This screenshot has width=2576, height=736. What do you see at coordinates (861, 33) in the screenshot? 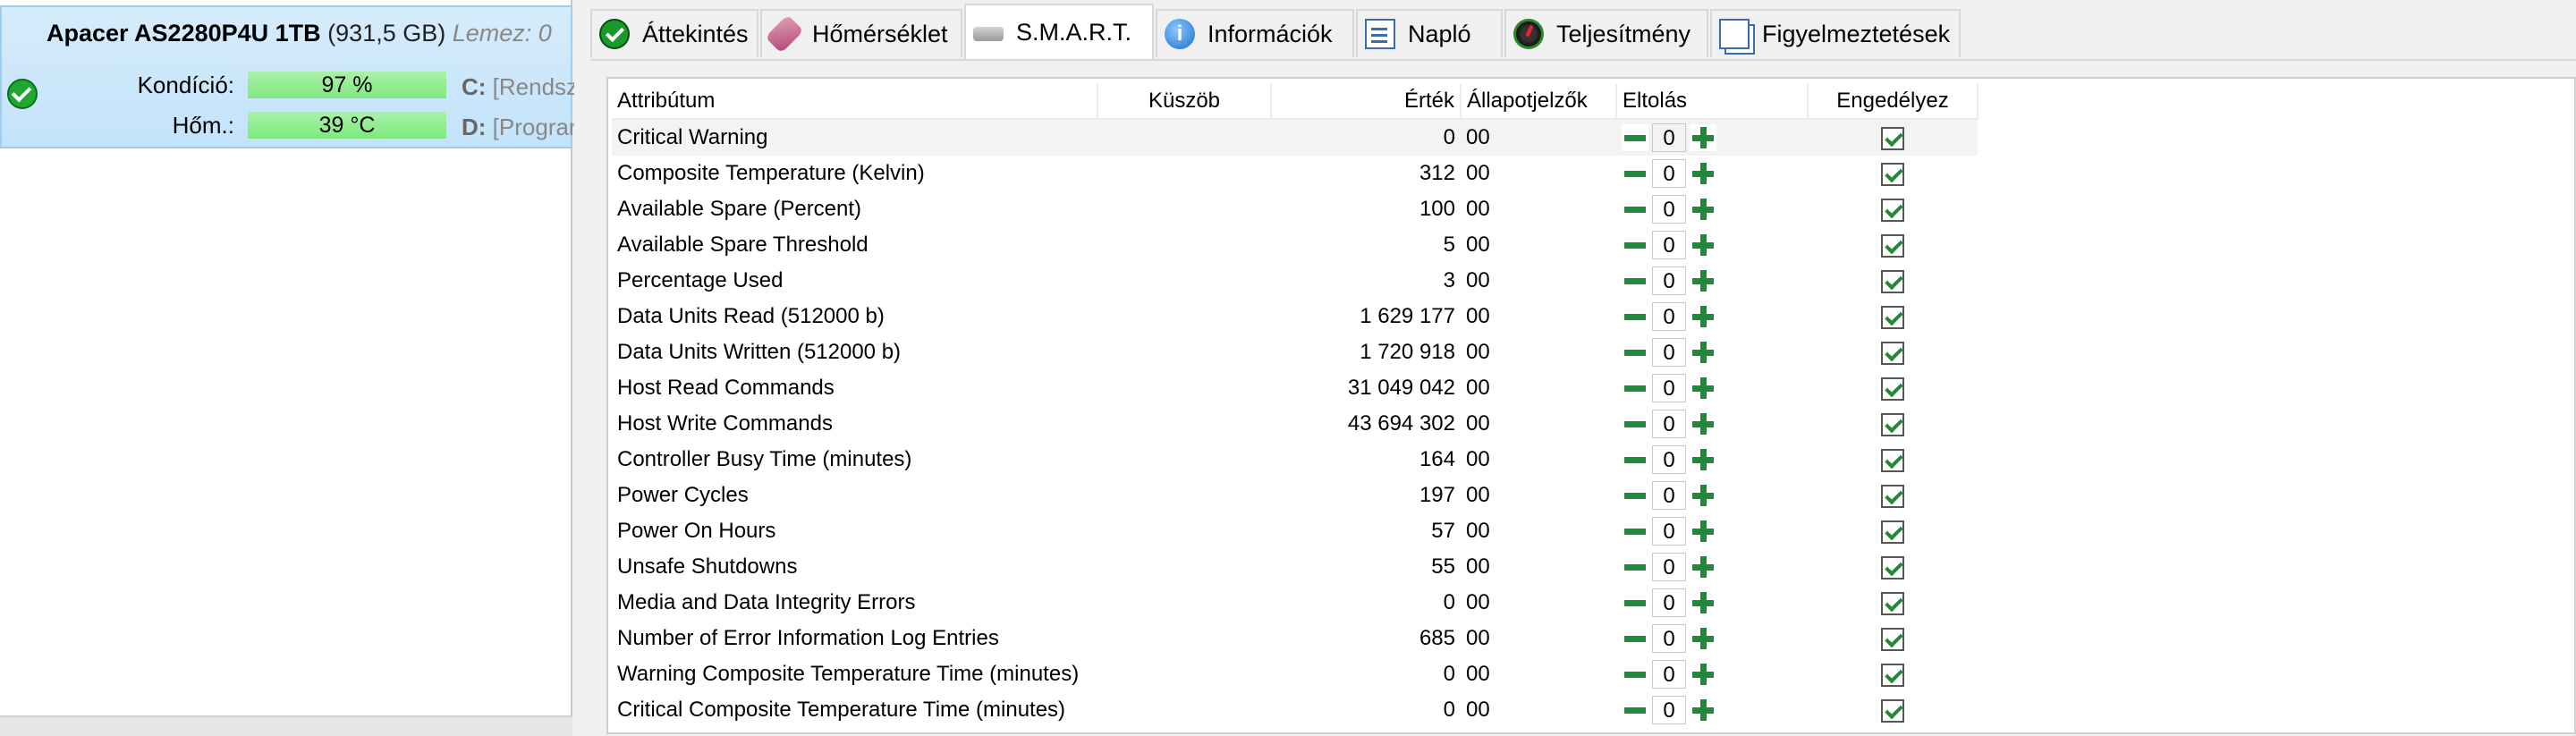
I see `tab-temperature: Hőmérséklet` at bounding box center [861, 33].